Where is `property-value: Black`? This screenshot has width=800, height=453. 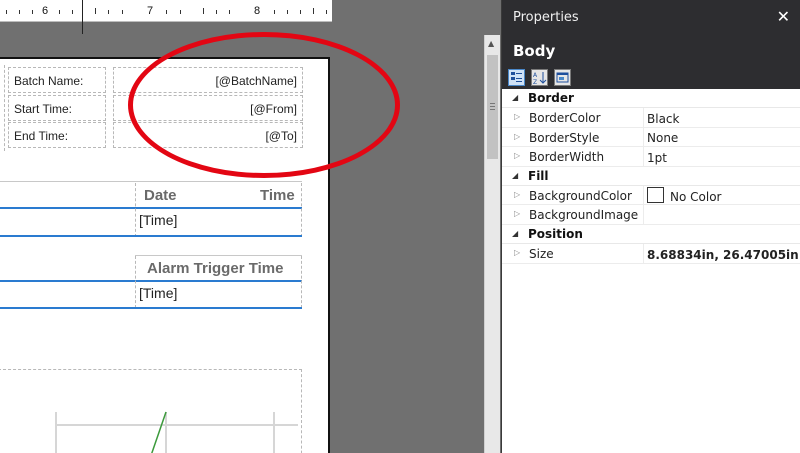 property-value: Black is located at coordinates (661, 117).